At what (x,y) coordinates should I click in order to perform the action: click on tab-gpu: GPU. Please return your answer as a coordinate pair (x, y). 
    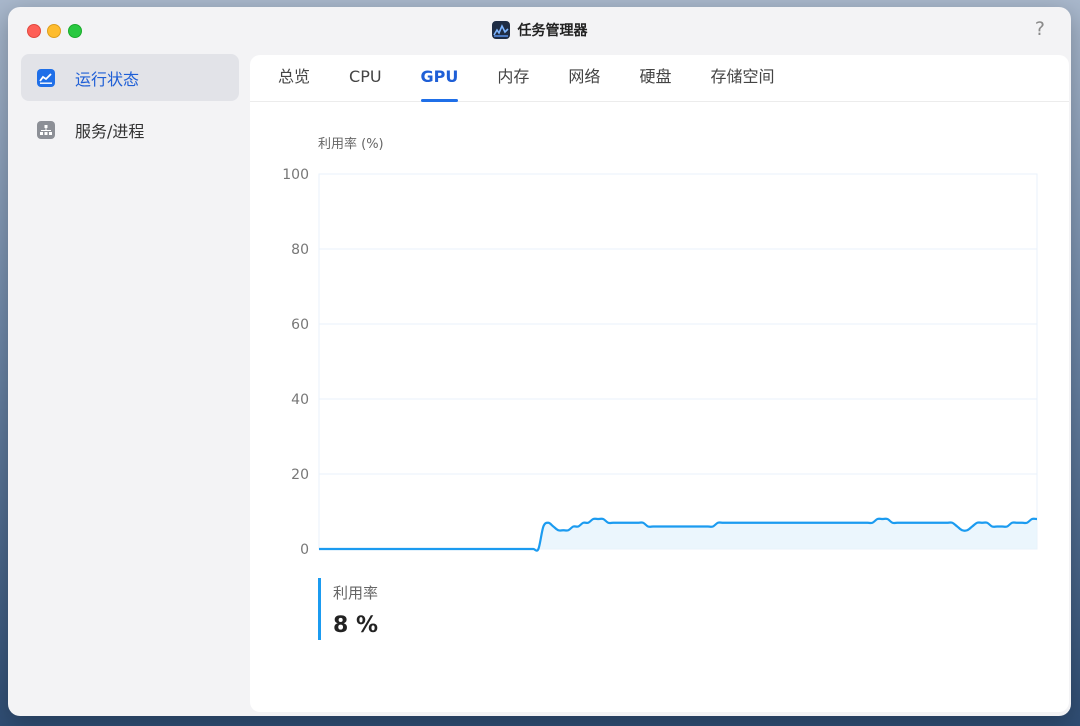
    Looking at the image, I should click on (439, 78).